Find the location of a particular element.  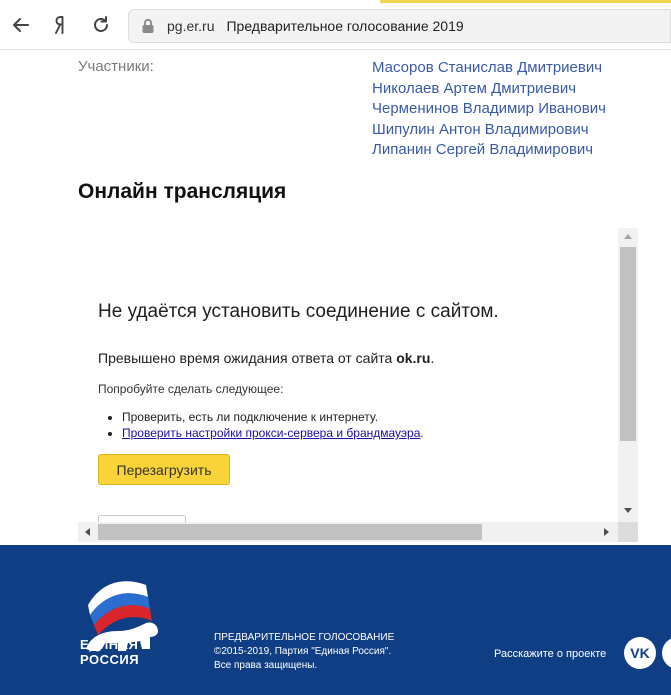

vertical-scrollbar is located at coordinates (628, 375).